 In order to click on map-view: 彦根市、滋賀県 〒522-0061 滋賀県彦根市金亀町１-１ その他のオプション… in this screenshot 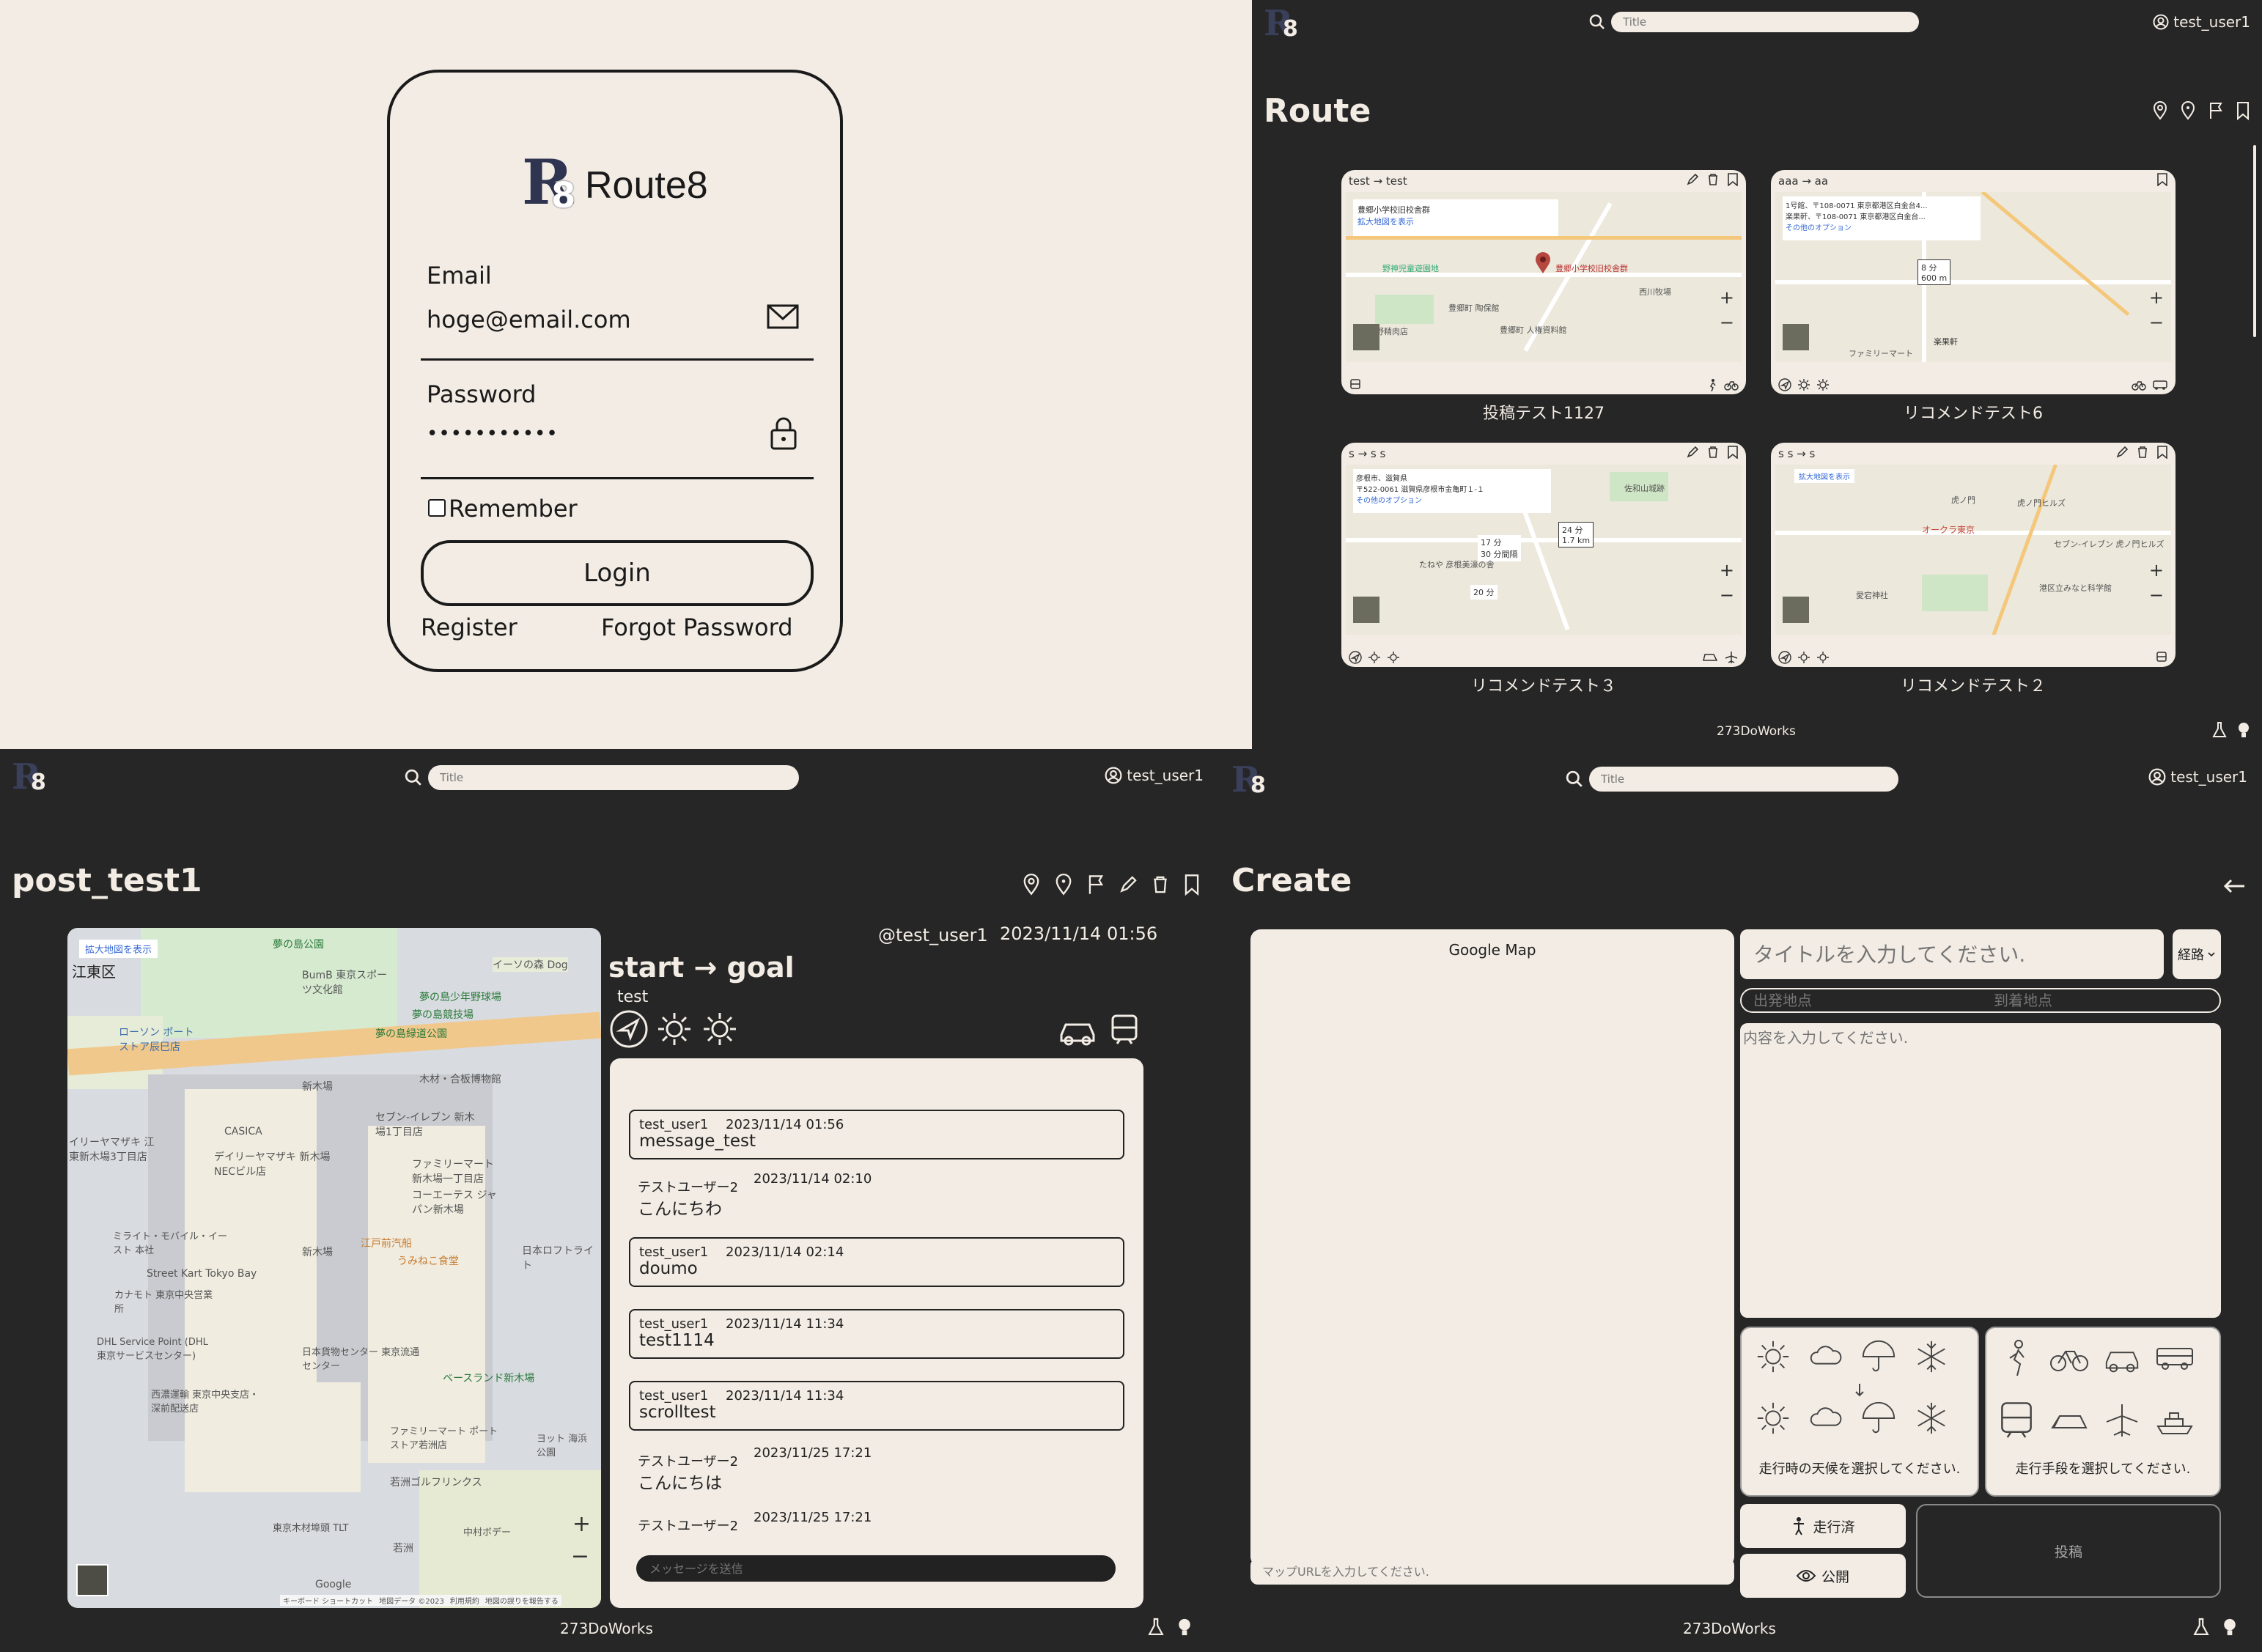, I will do `click(1544, 550)`.